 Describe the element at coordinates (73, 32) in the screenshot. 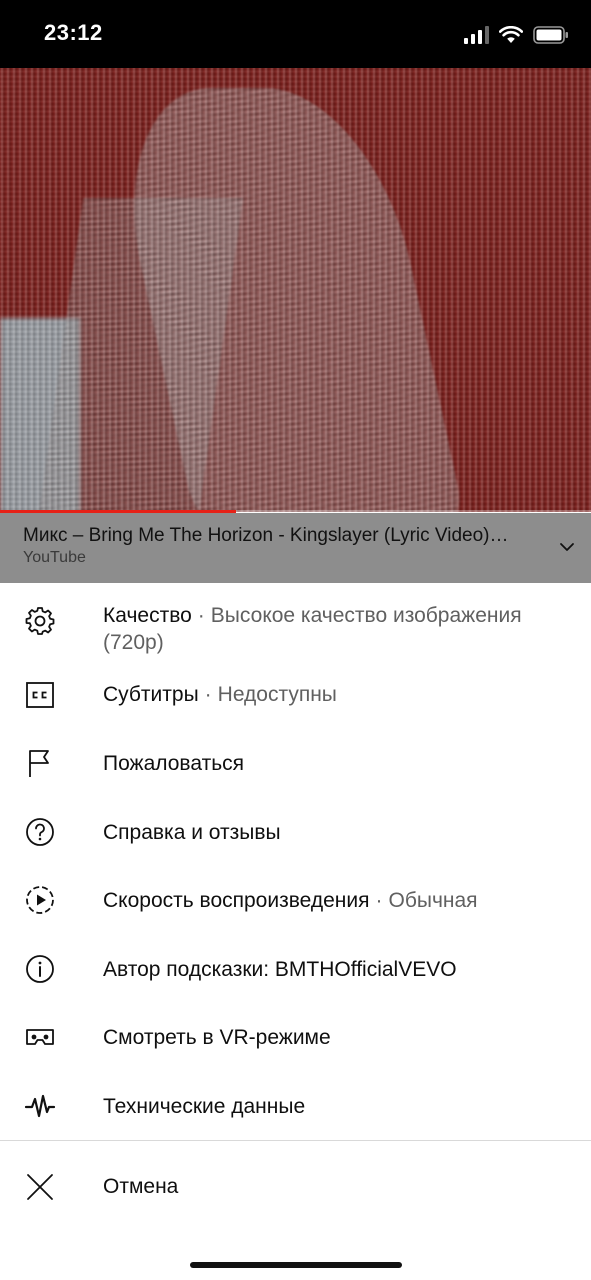

I see `status-time: 23:12` at that location.